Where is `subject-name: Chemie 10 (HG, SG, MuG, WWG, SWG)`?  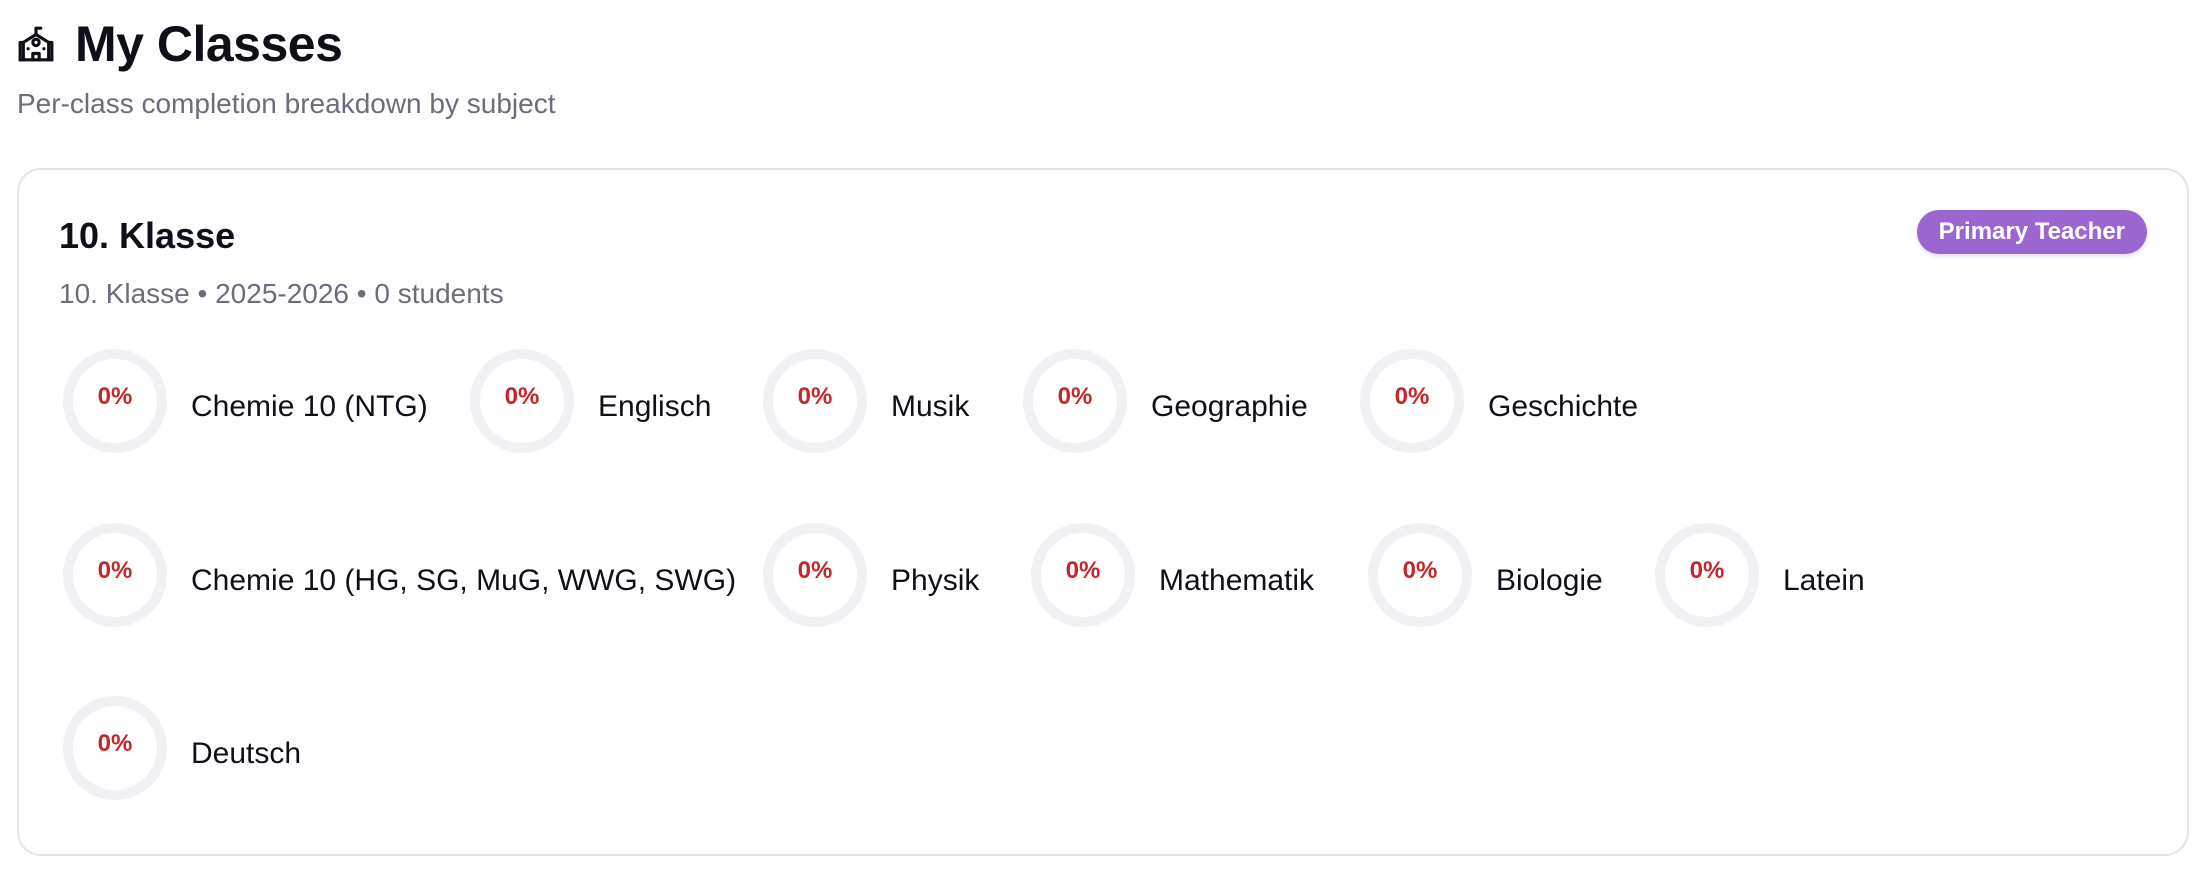
subject-name: Chemie 10 (HG, SG, MuG, WWG, SWG) is located at coordinates (464, 580).